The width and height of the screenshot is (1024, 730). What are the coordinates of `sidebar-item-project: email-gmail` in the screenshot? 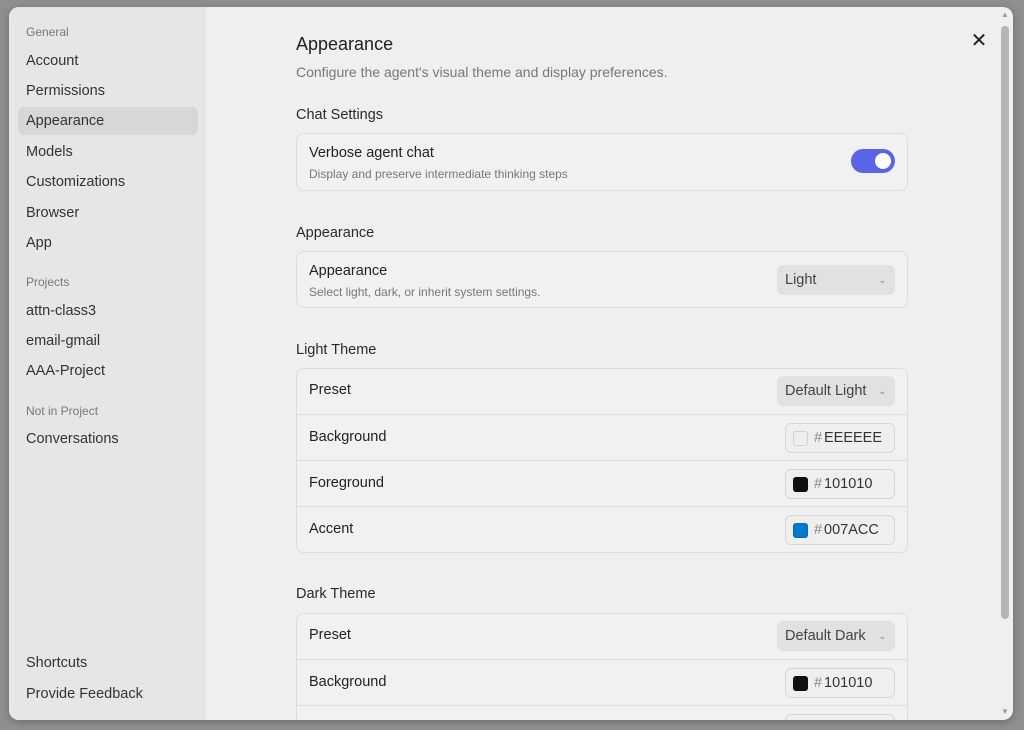 It's located at (108, 341).